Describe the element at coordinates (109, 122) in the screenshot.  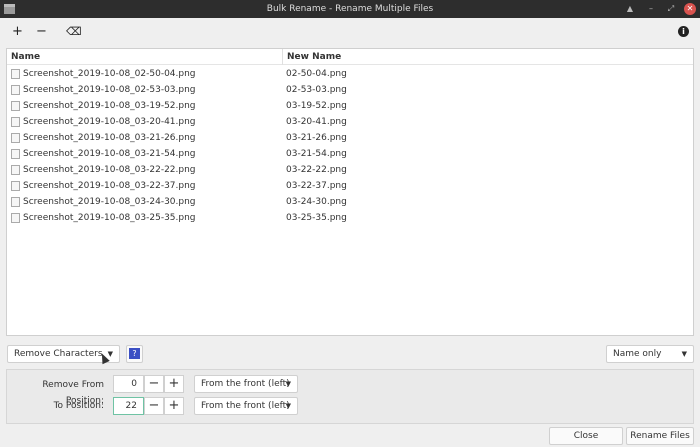
I see `file-name: Screenshot_2019-10-08_03-20-41.png` at that location.